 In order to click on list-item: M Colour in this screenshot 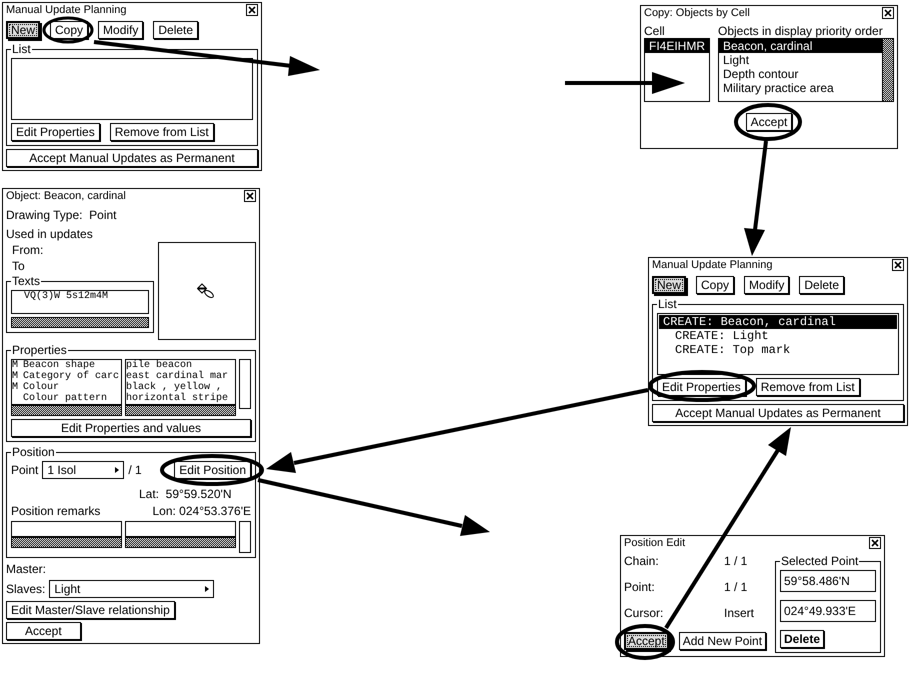, I will do `click(66, 387)`.